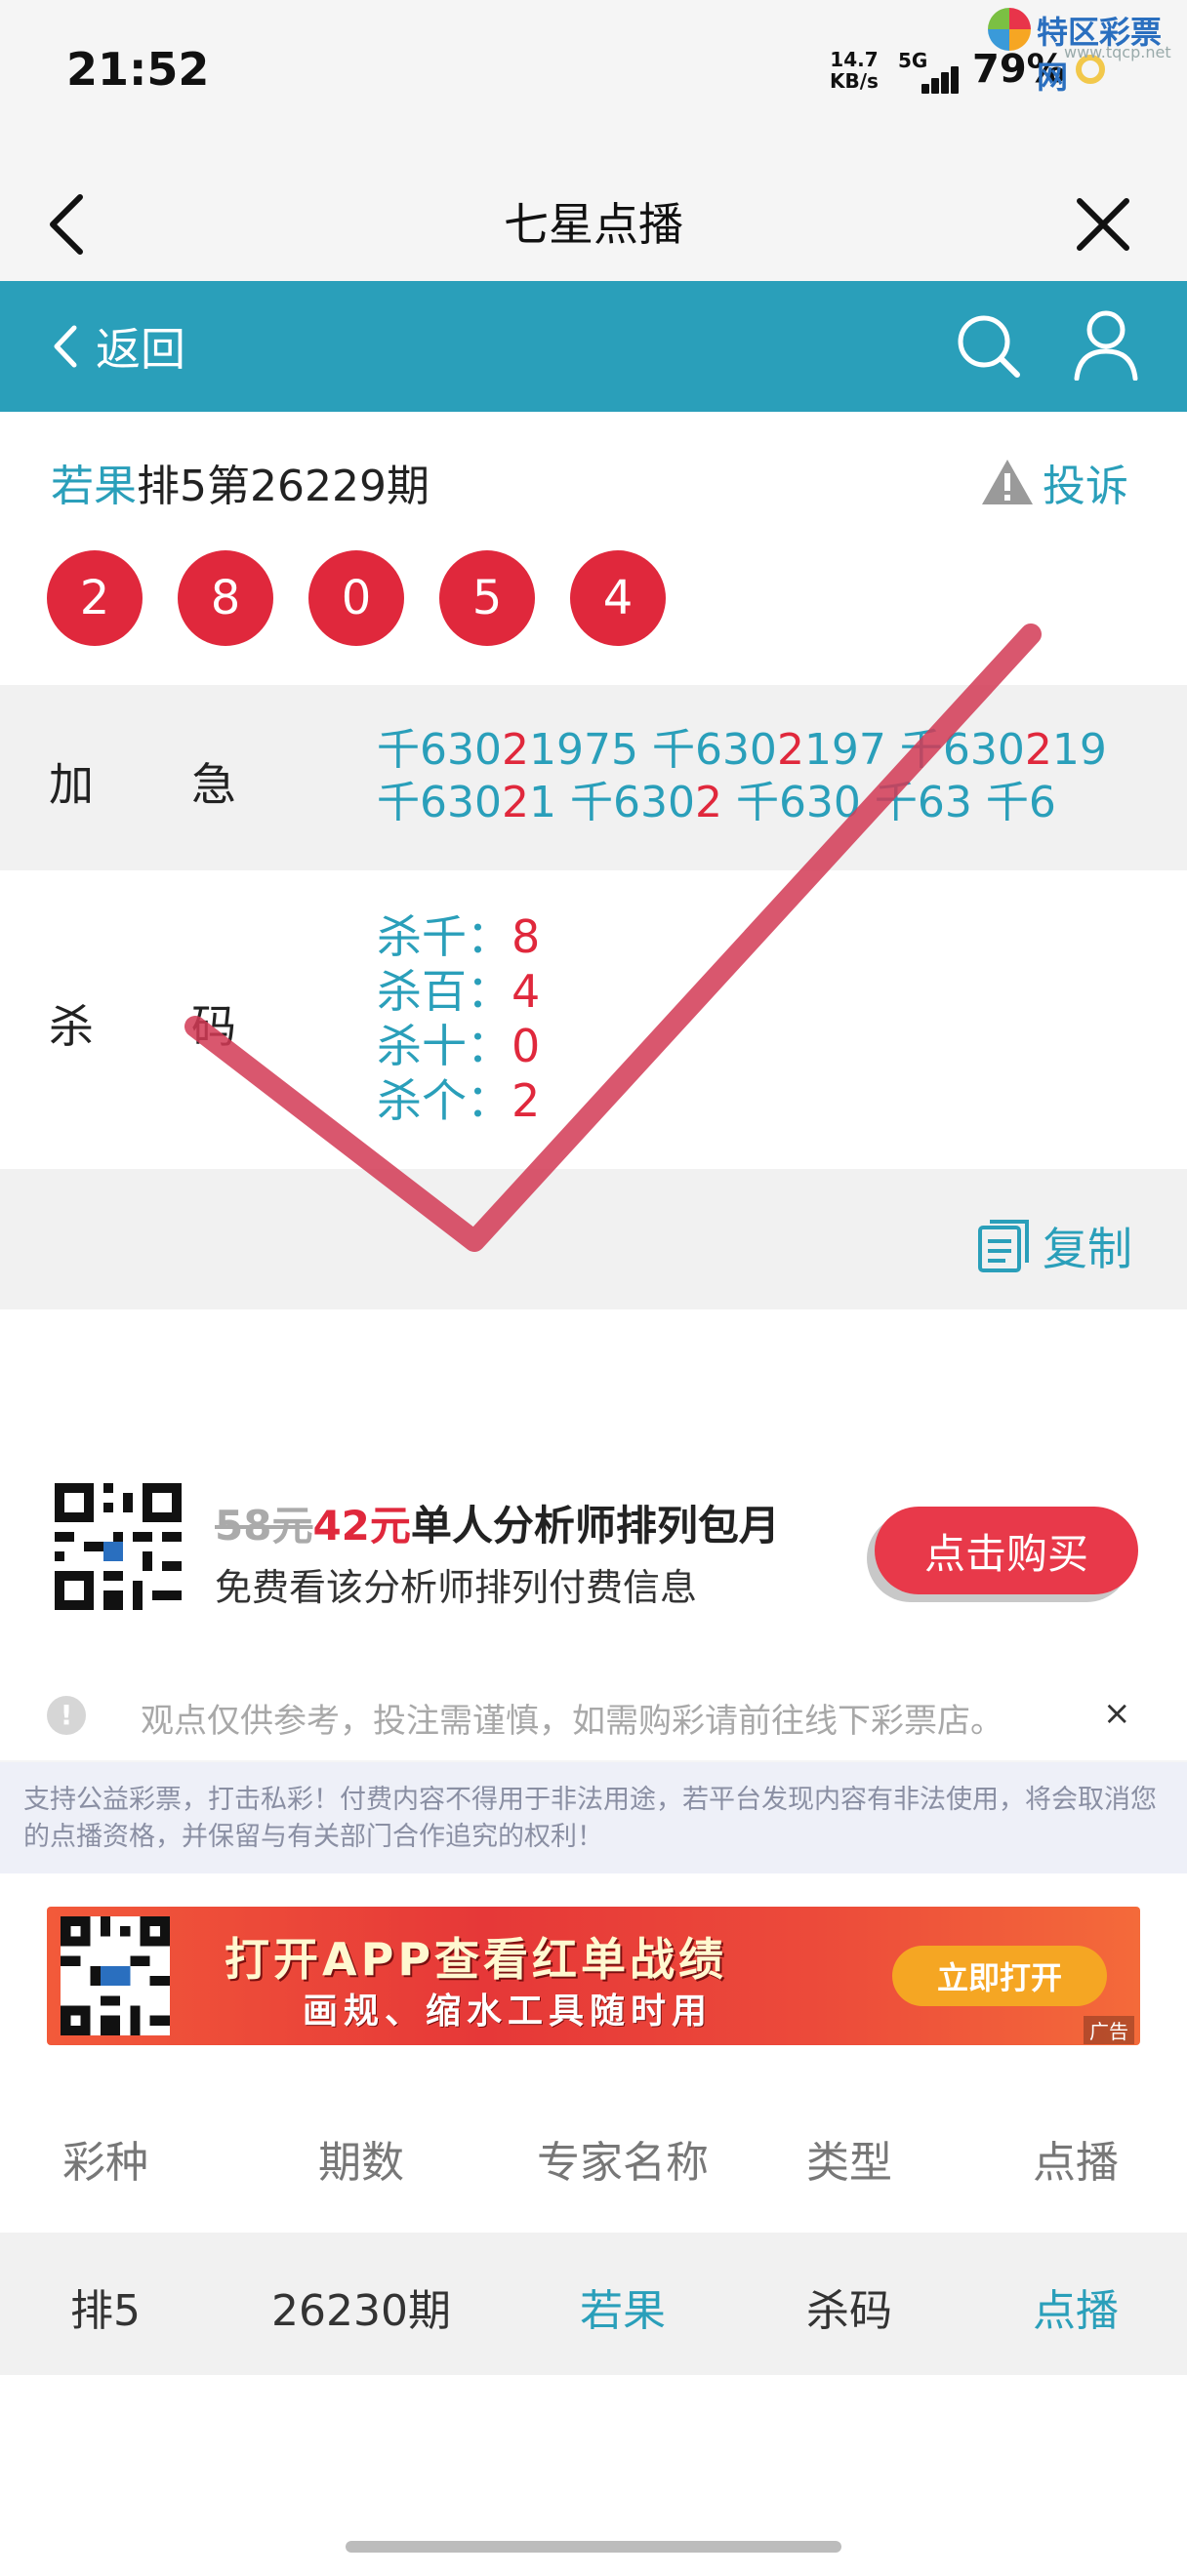 This screenshot has height=2576, width=1187. Describe the element at coordinates (283, 486) in the screenshot. I see `issue-text: 排5第26229期` at that location.